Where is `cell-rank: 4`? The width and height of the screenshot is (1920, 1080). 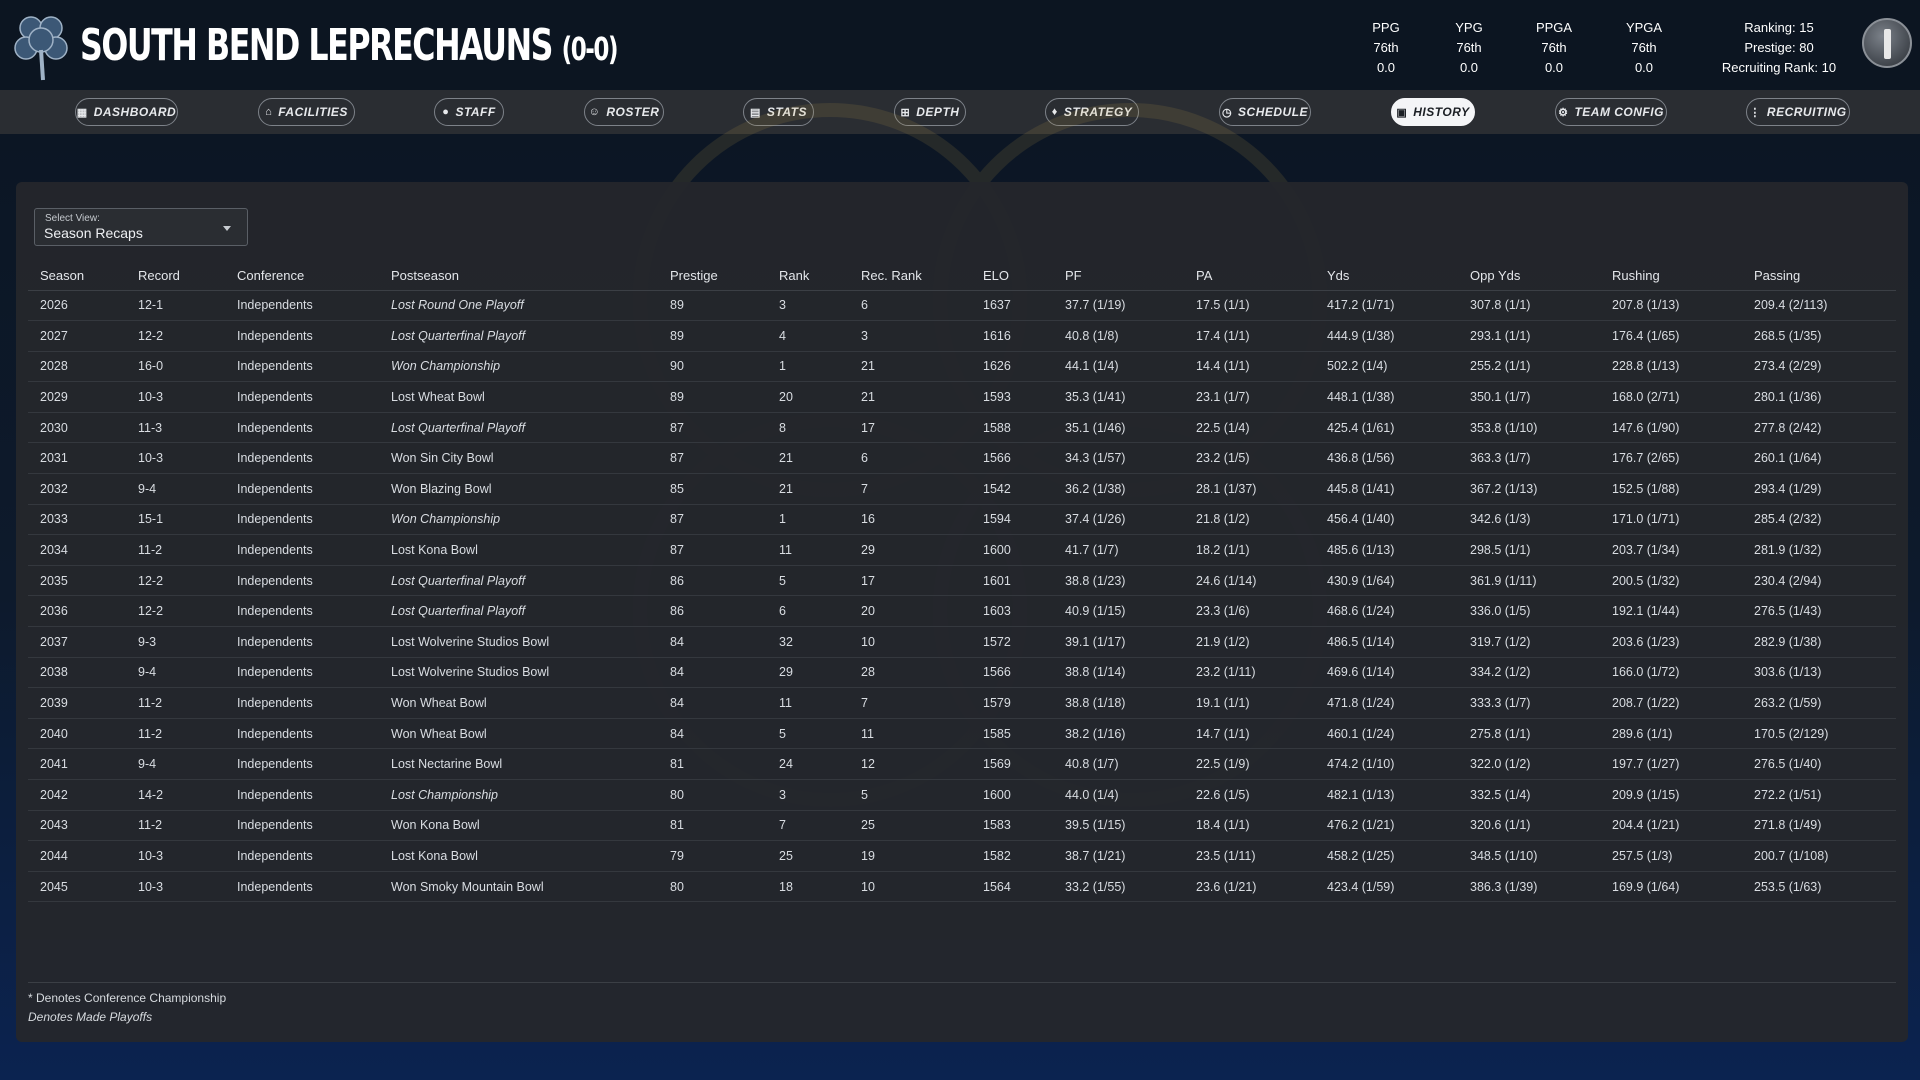 cell-rank: 4 is located at coordinates (808, 336).